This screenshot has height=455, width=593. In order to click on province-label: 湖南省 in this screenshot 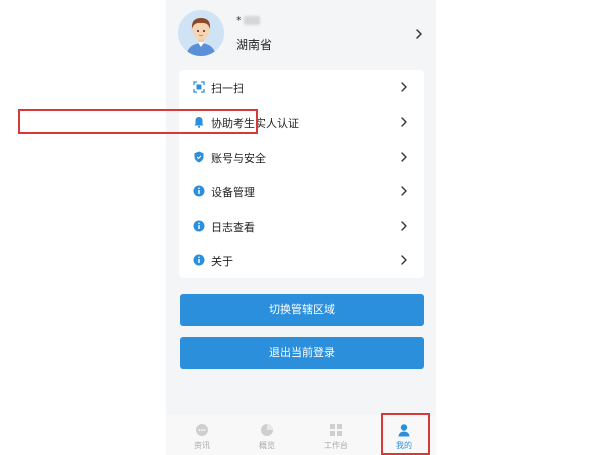, I will do `click(254, 45)`.